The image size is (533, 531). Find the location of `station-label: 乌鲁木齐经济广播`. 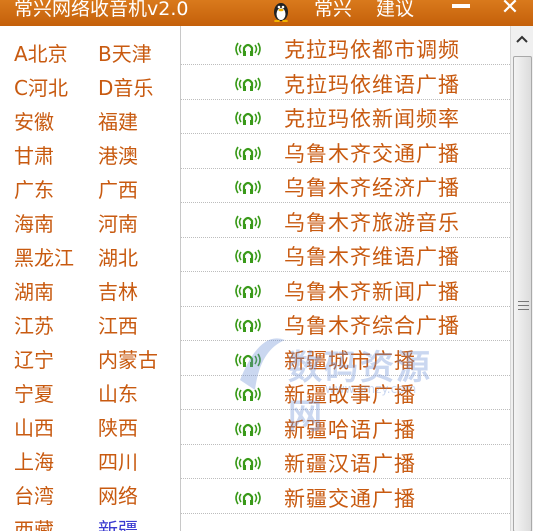

station-label: 乌鲁木齐经济广播 is located at coordinates (372, 188).